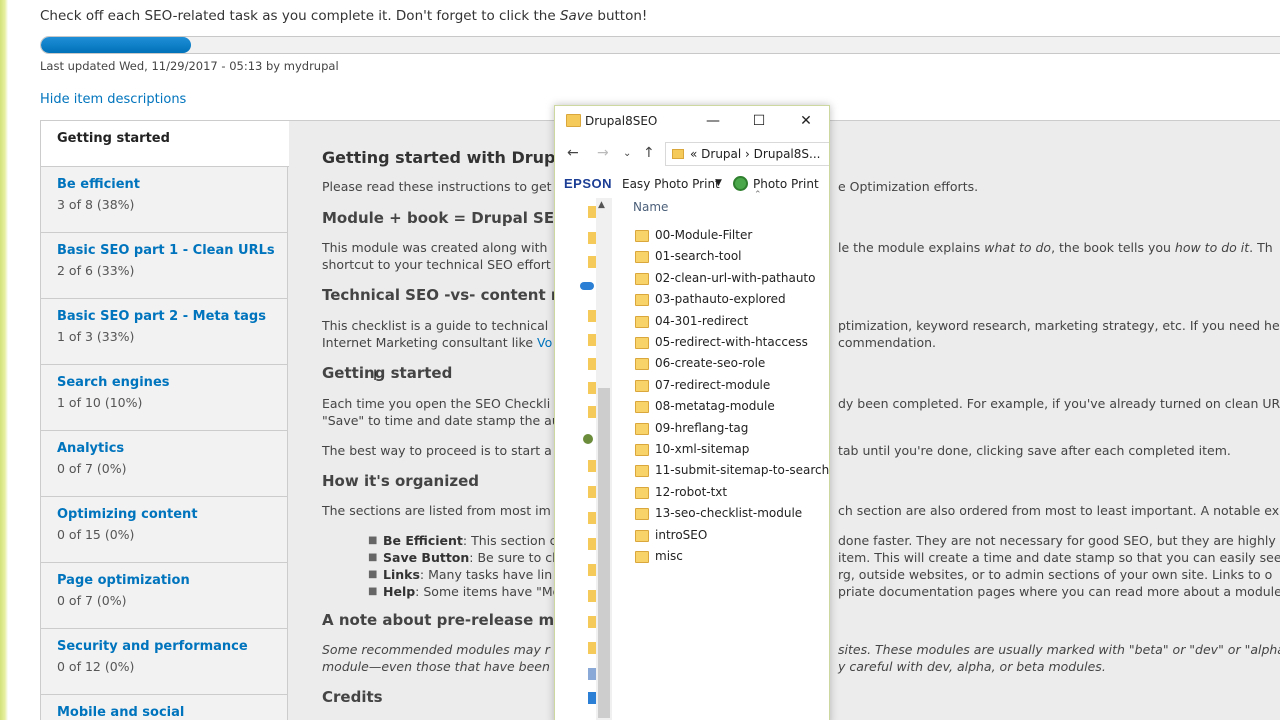 The height and width of the screenshot is (720, 1280). Describe the element at coordinates (164, 662) in the screenshot. I see `tab-security-performance: Security and performance 0 of 12 (0%)` at that location.